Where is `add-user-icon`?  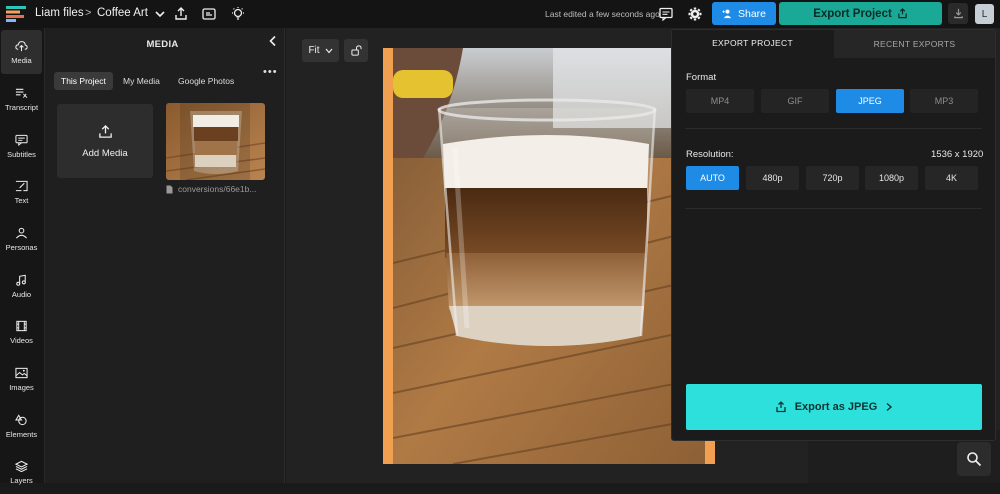
add-user-icon is located at coordinates (727, 14).